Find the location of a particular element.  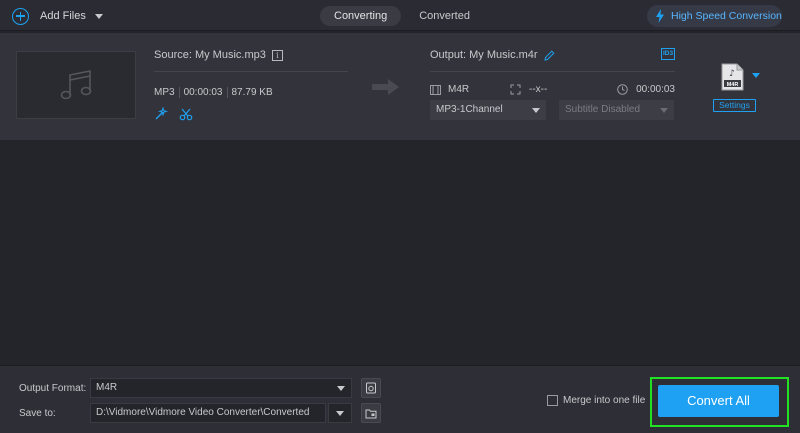

output-format-select-value: M4R is located at coordinates (107, 387).